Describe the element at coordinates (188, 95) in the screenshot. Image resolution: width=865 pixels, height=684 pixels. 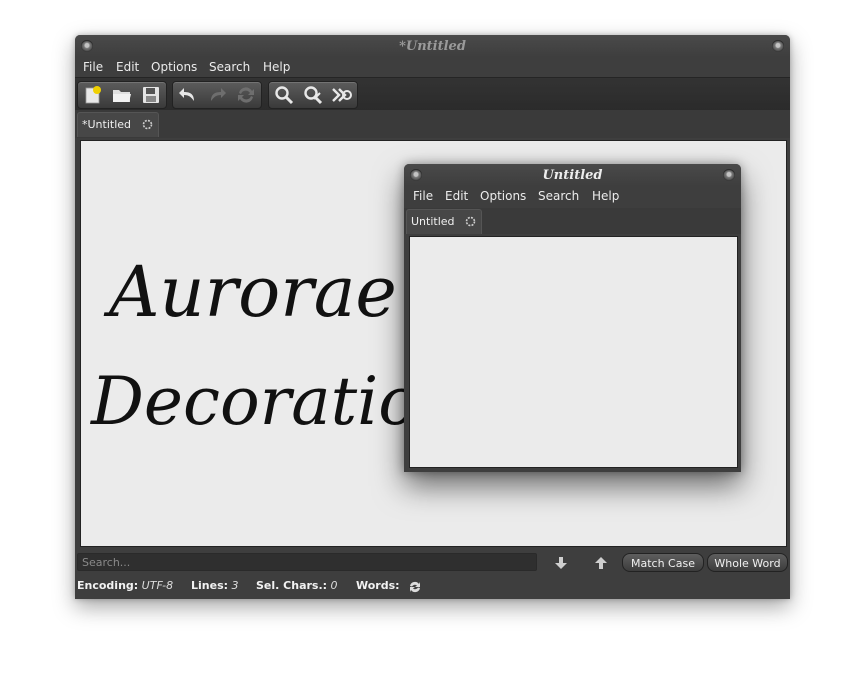
I see `undo-icon` at that location.